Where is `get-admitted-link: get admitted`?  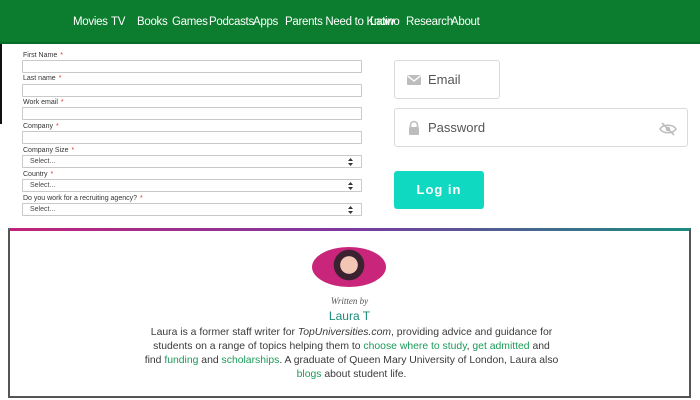 get-admitted-link: get admitted is located at coordinates (500, 346).